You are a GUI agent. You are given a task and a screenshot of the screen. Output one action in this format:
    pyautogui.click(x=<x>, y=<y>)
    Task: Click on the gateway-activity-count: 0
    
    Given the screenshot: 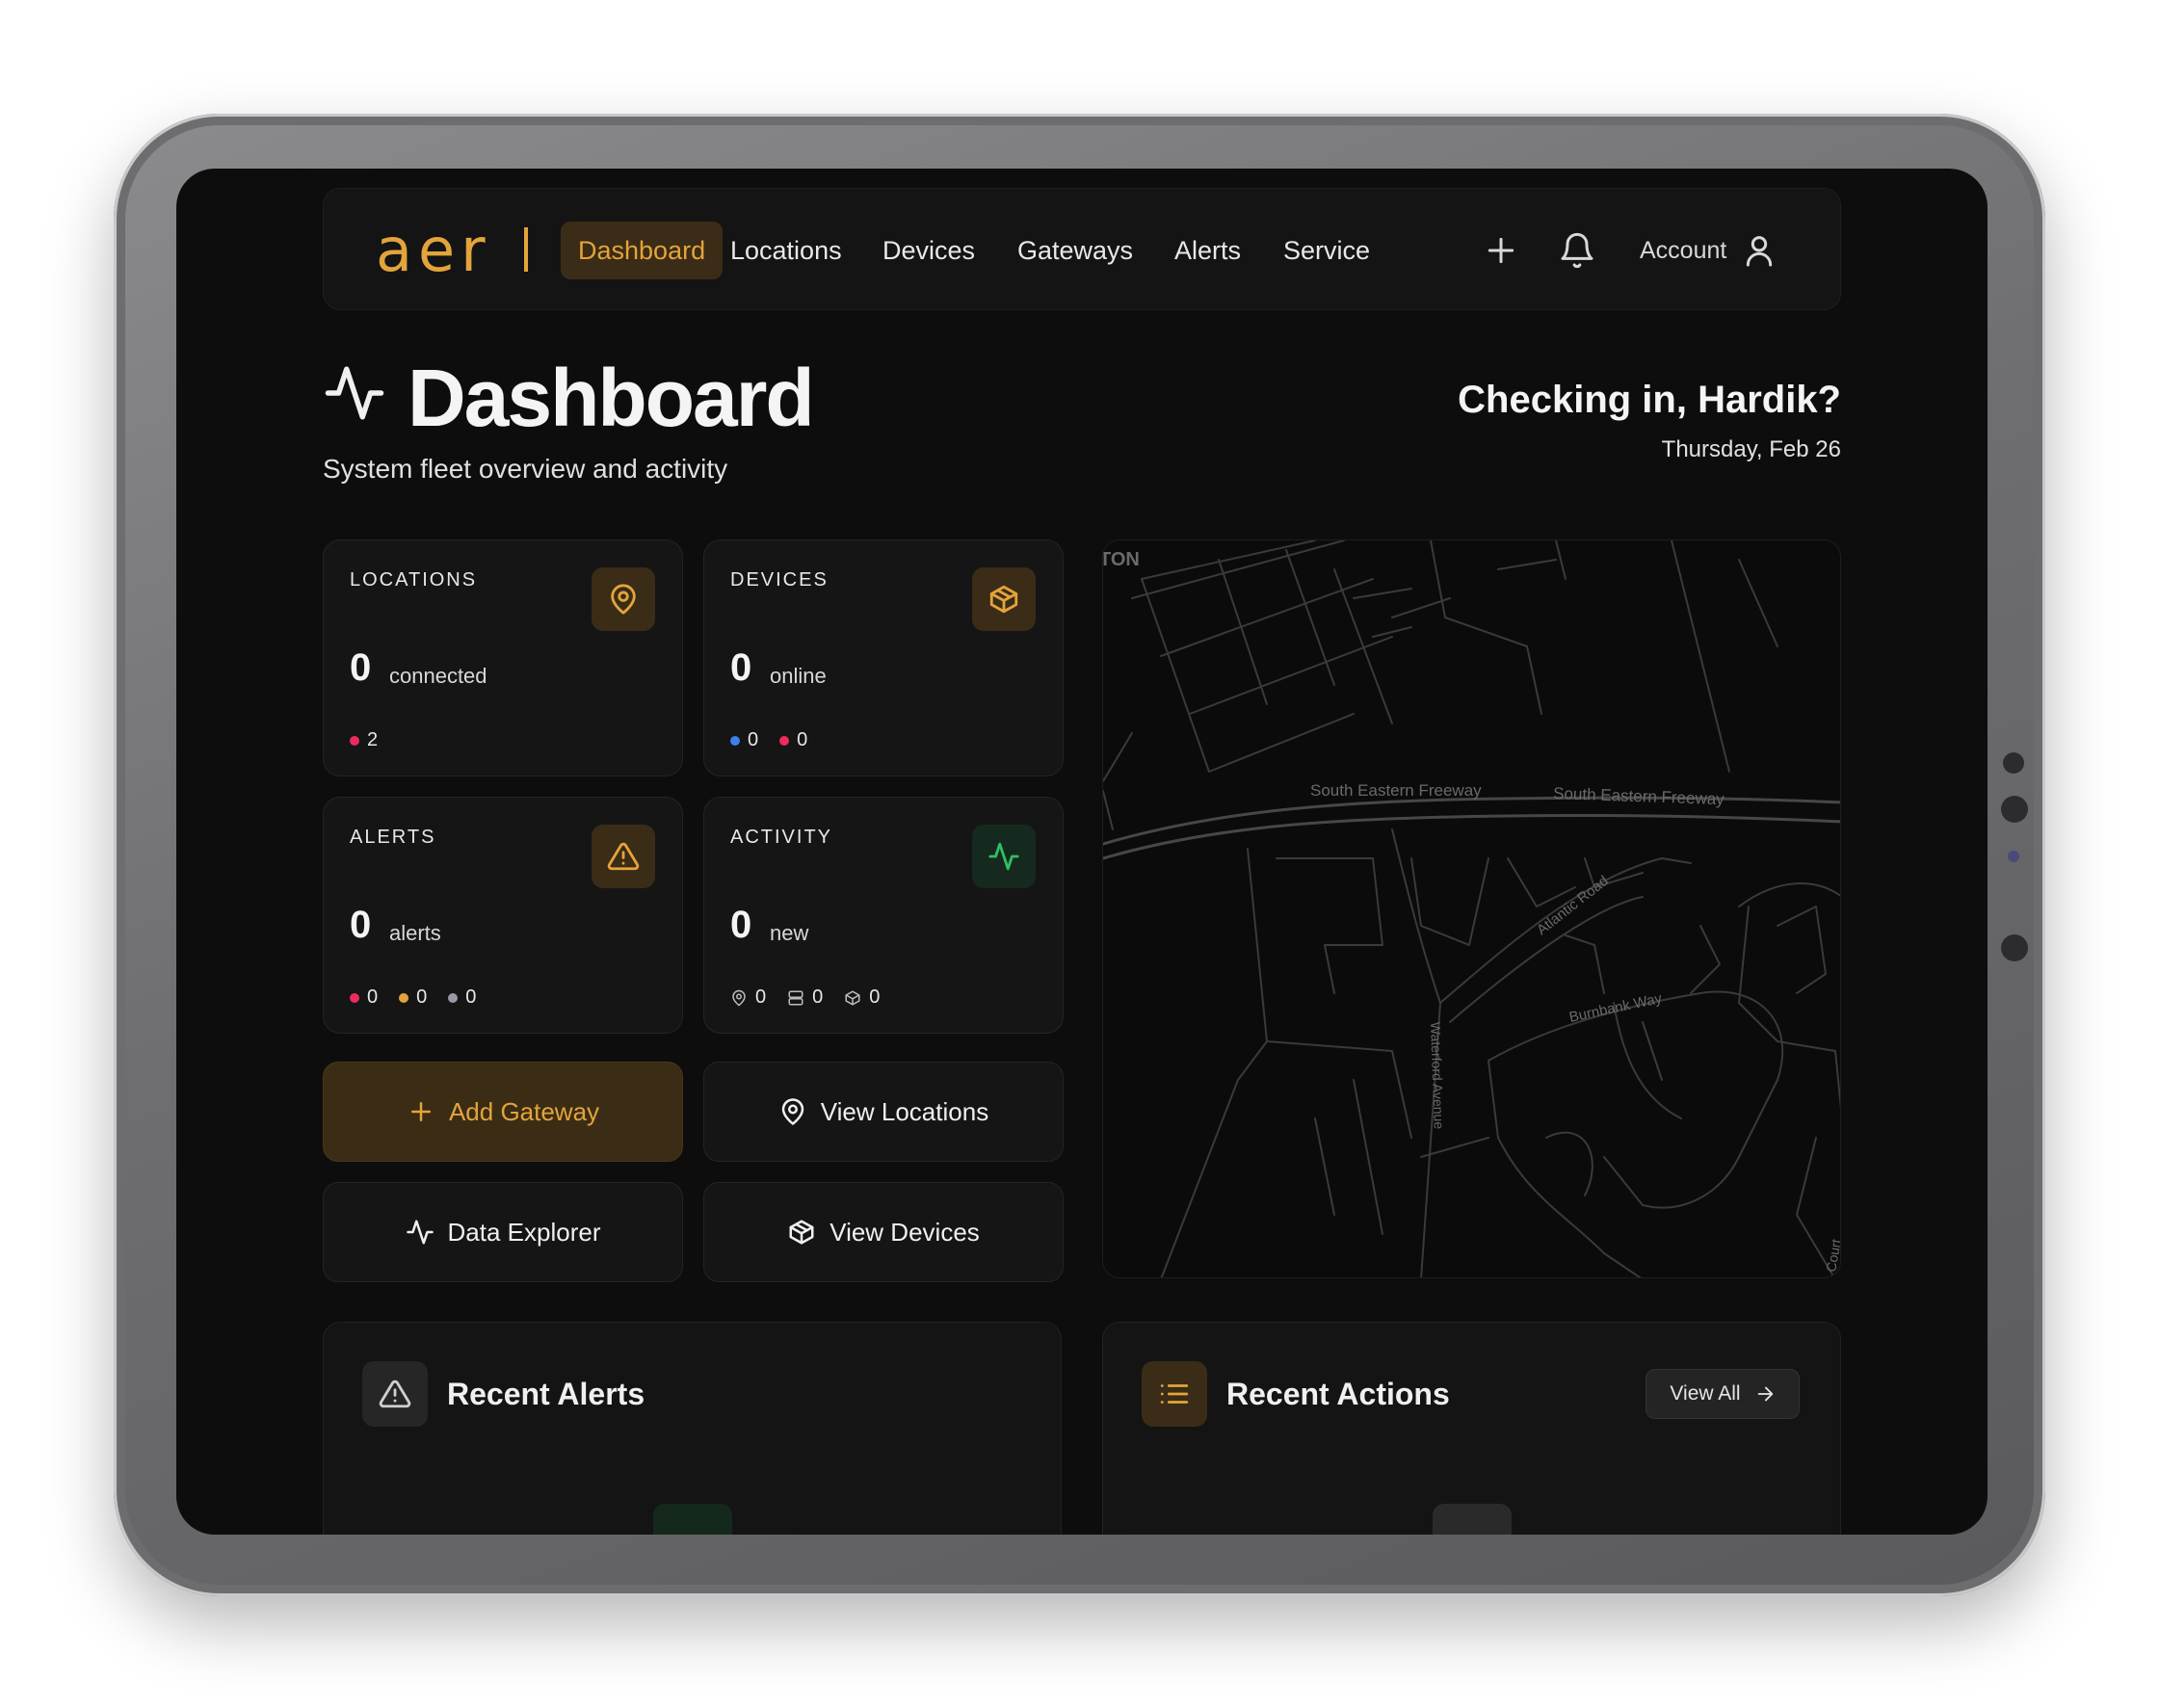 What is the action you would take?
    pyautogui.click(x=818, y=997)
    